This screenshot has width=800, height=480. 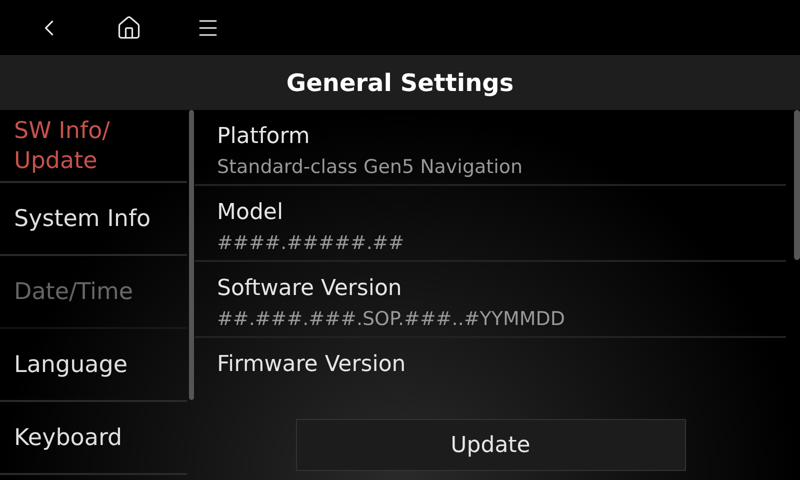 I want to click on info-label: Software Version, so click(x=310, y=289).